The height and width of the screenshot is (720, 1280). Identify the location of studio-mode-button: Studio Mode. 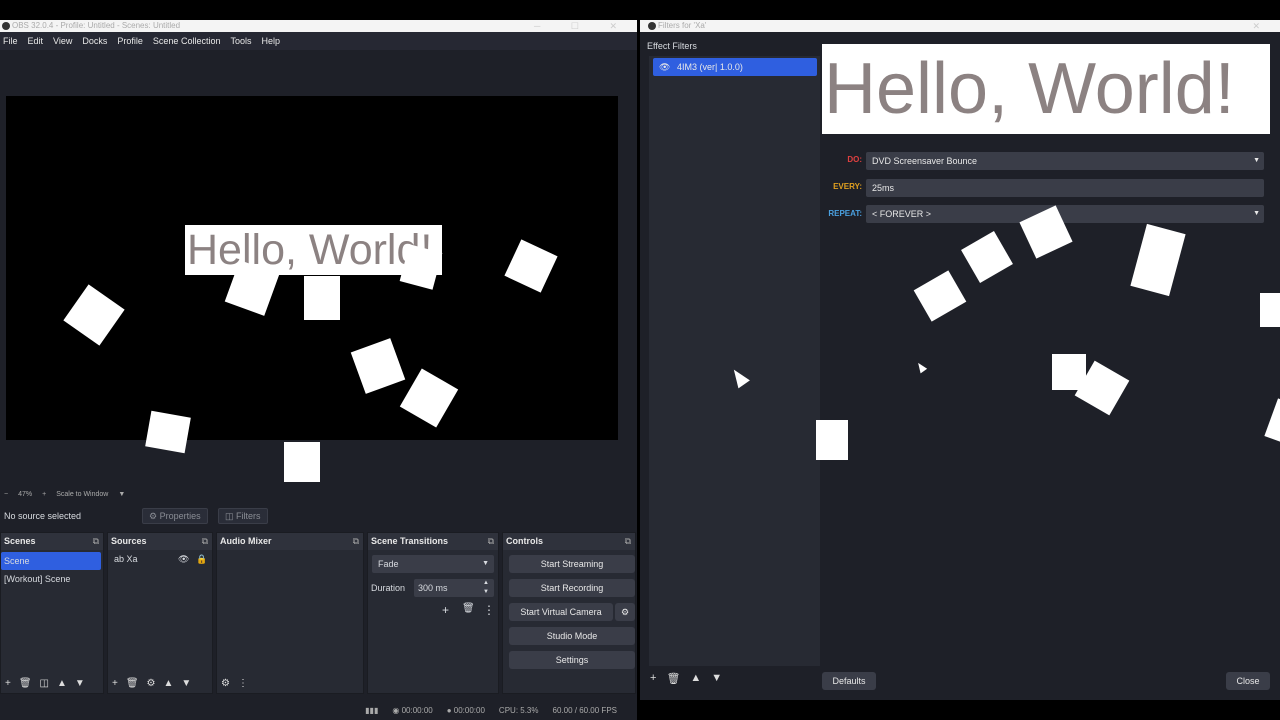
(572, 636).